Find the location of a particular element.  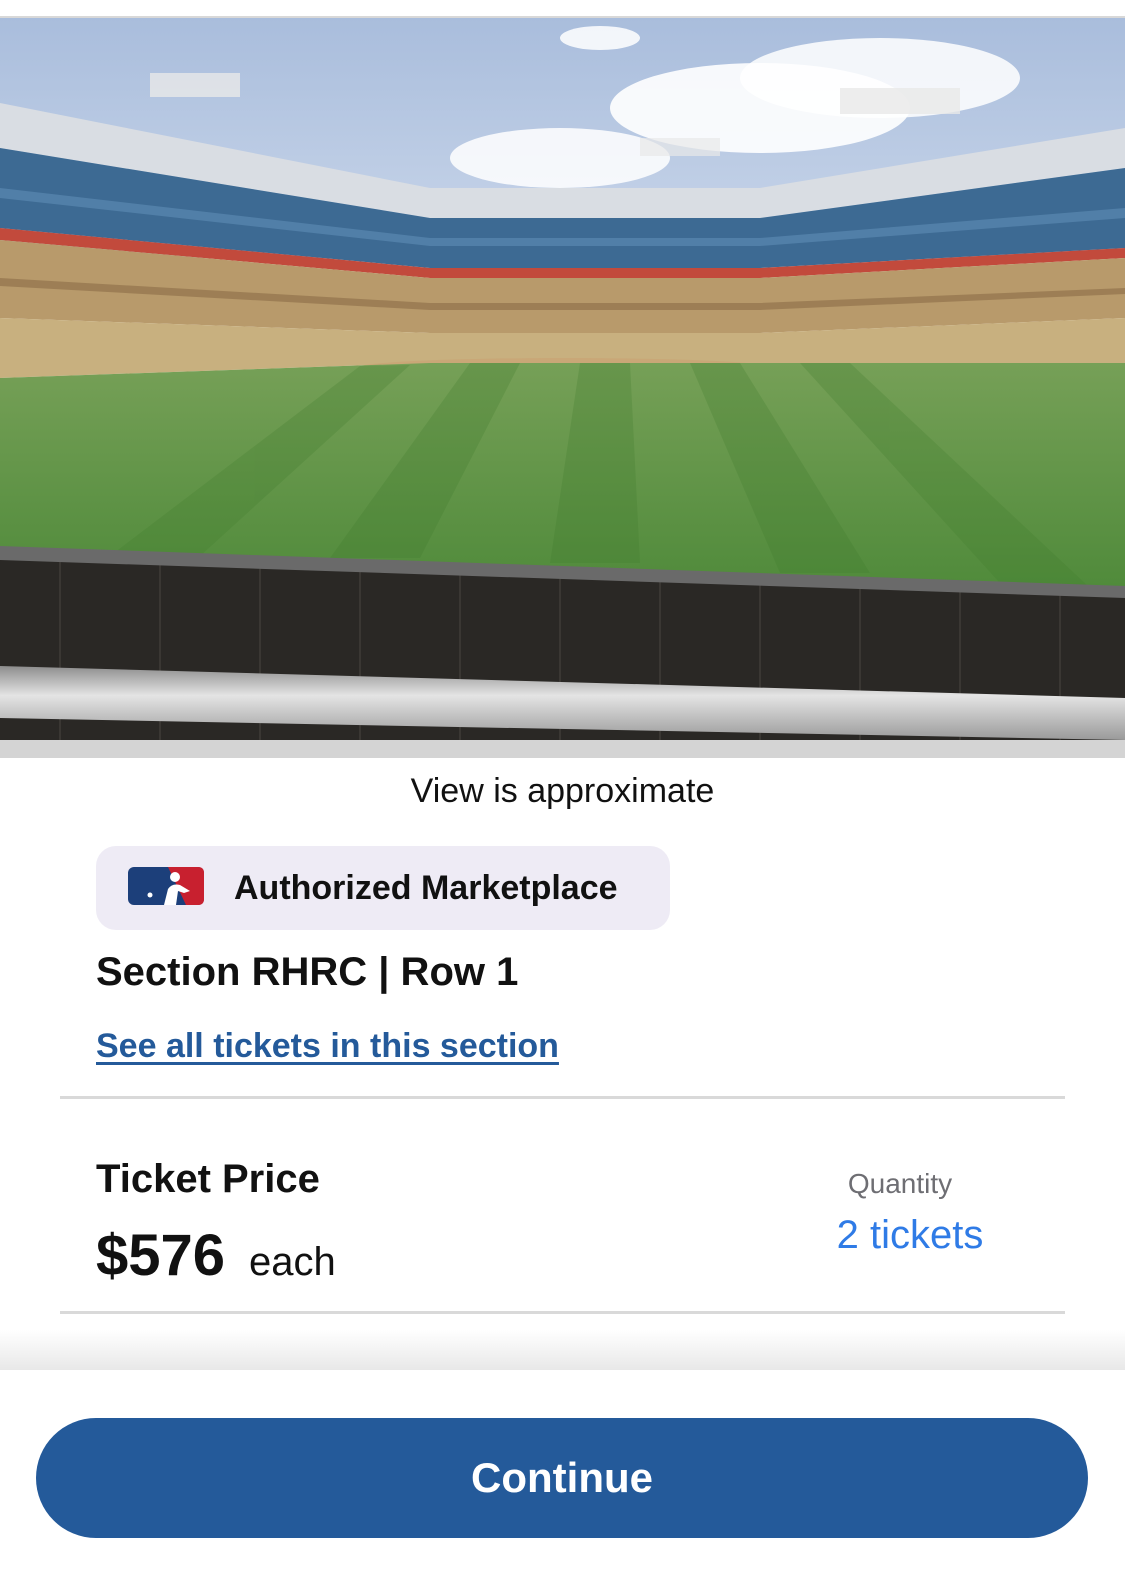

price-each-label: each is located at coordinates (292, 1262).